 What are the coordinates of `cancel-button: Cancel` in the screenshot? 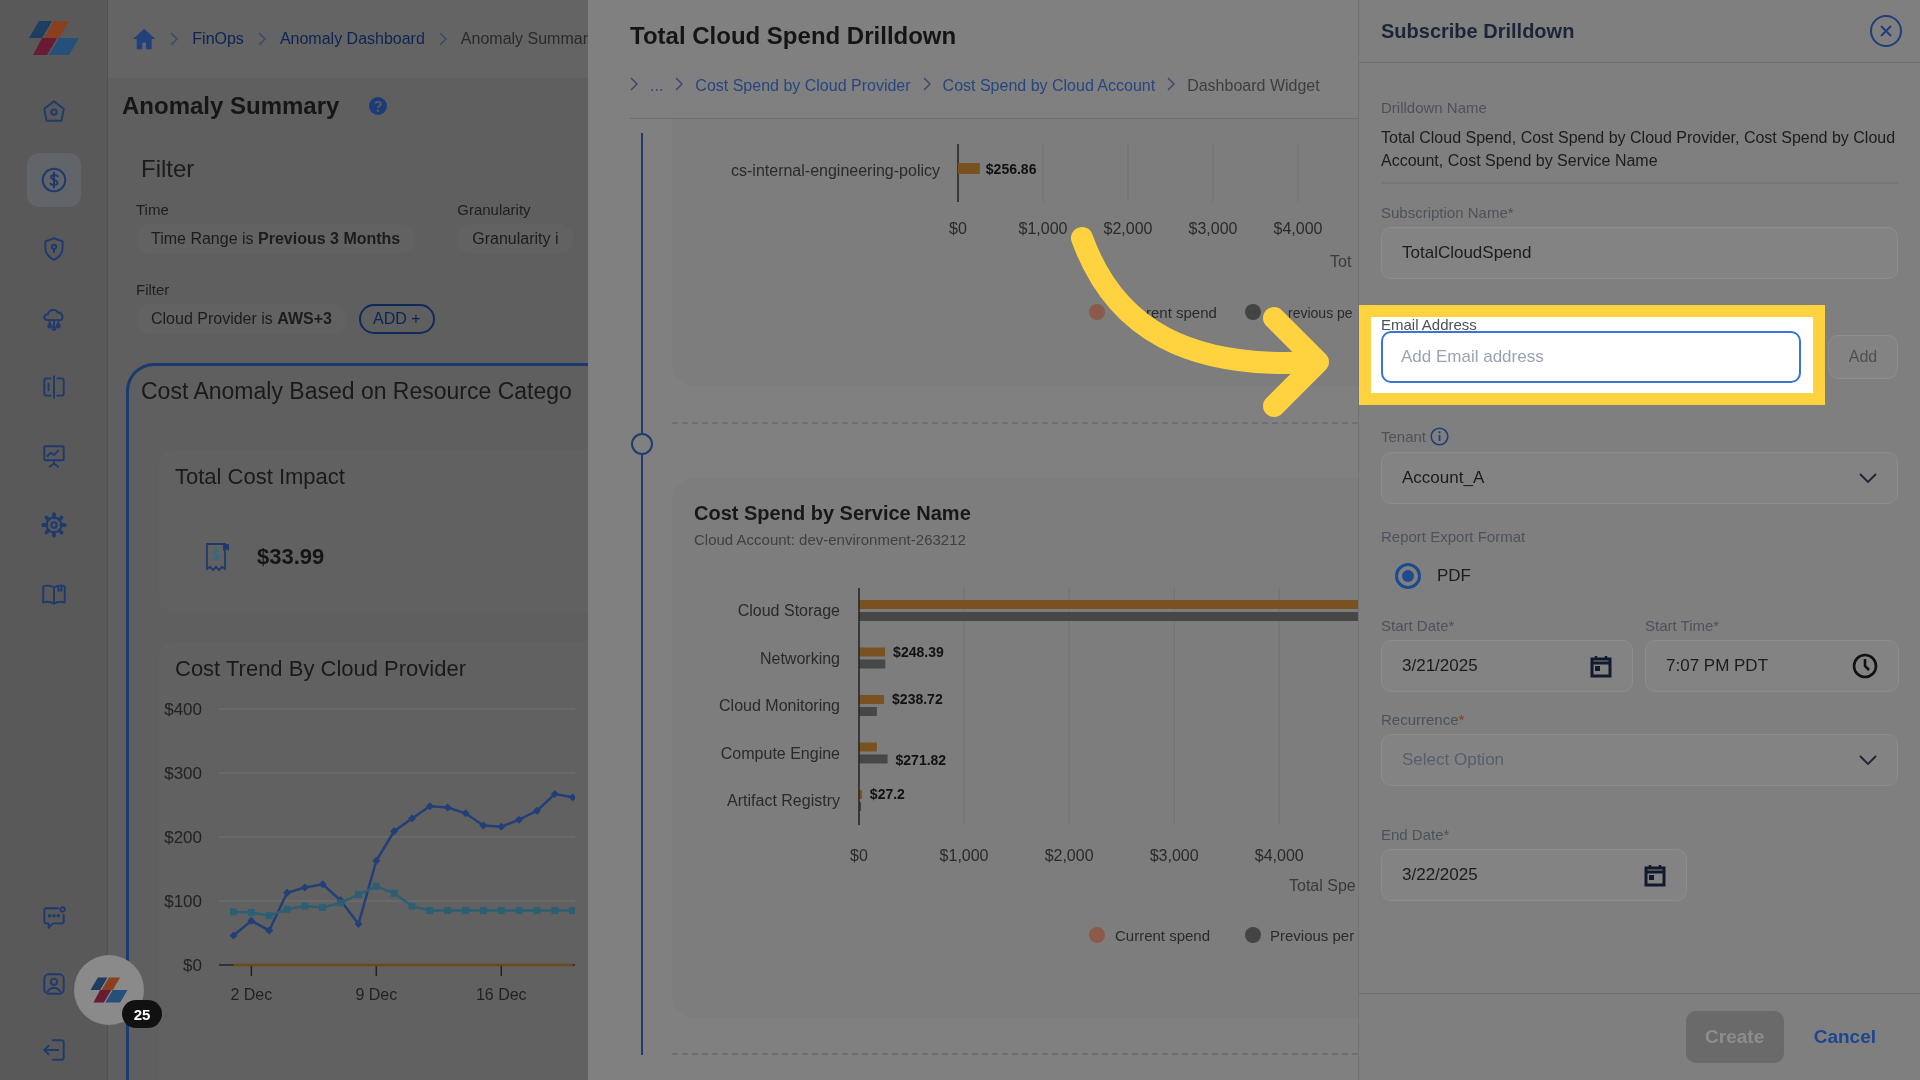 It's located at (1844, 1037).